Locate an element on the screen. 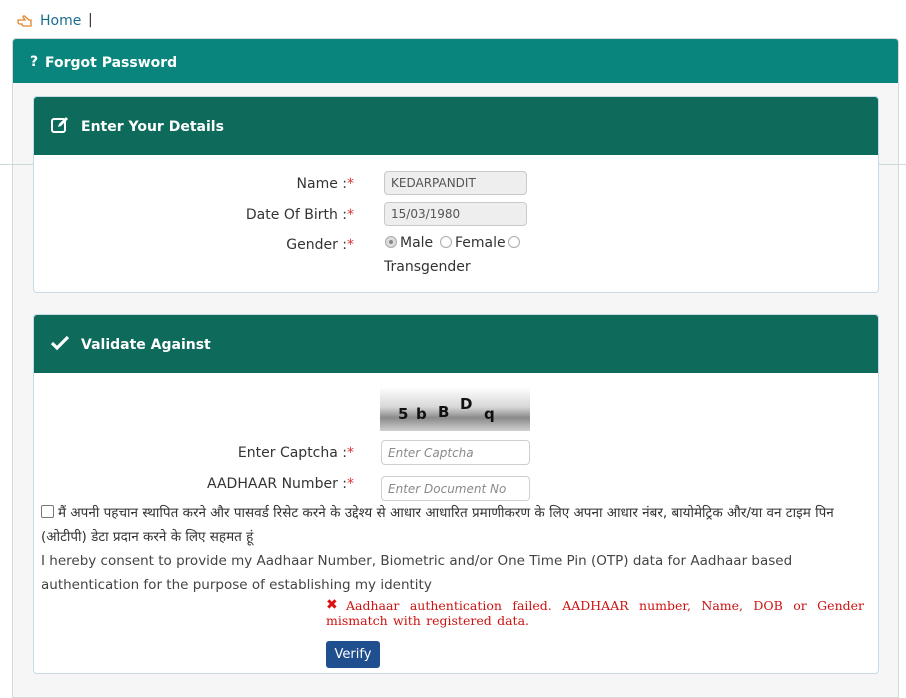 This screenshot has height=698, width=906. dob-field is located at coordinates (455, 214).